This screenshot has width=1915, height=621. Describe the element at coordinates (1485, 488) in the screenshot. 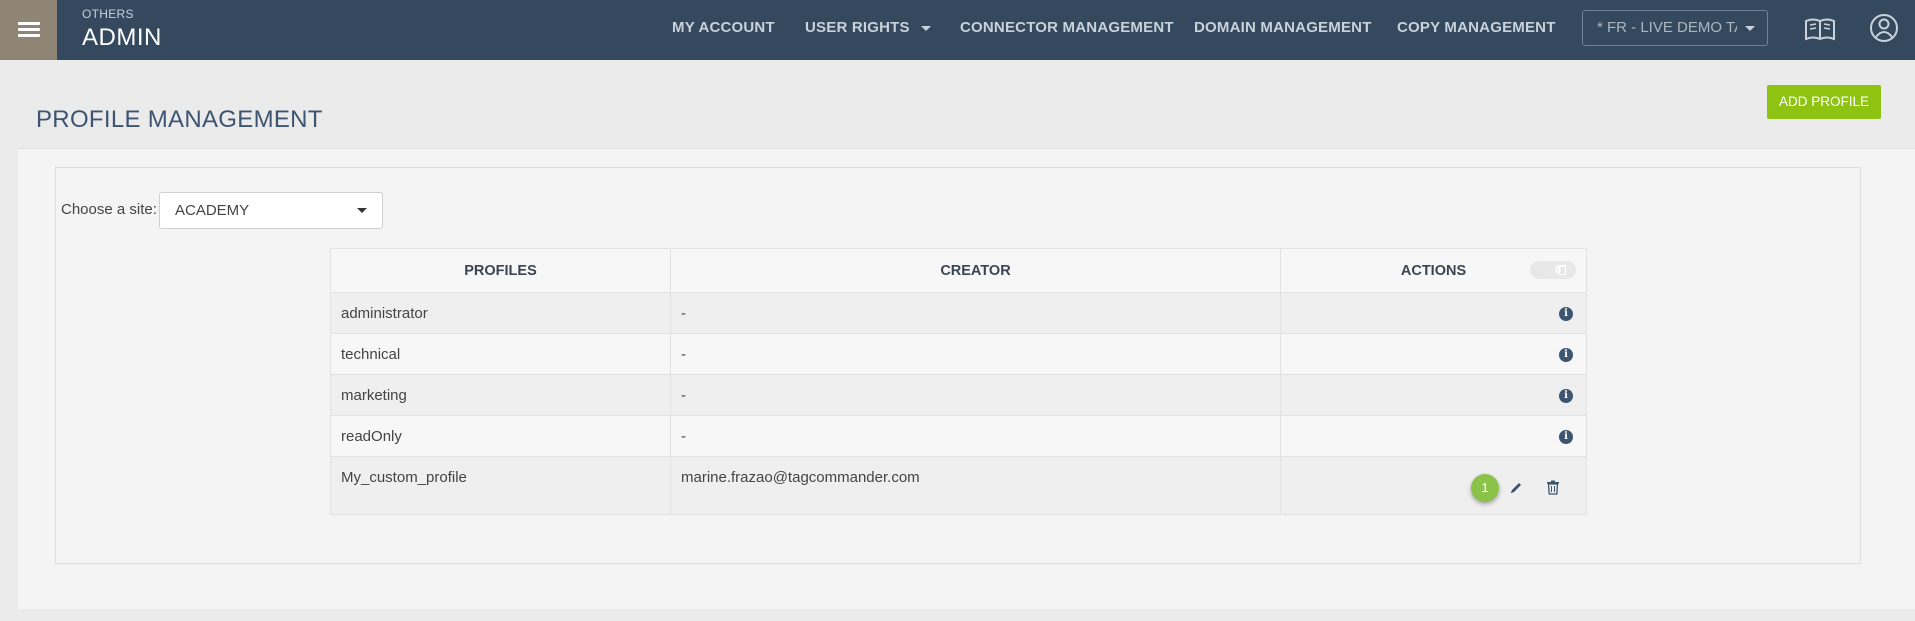

I see `step-badge: 1` at that location.